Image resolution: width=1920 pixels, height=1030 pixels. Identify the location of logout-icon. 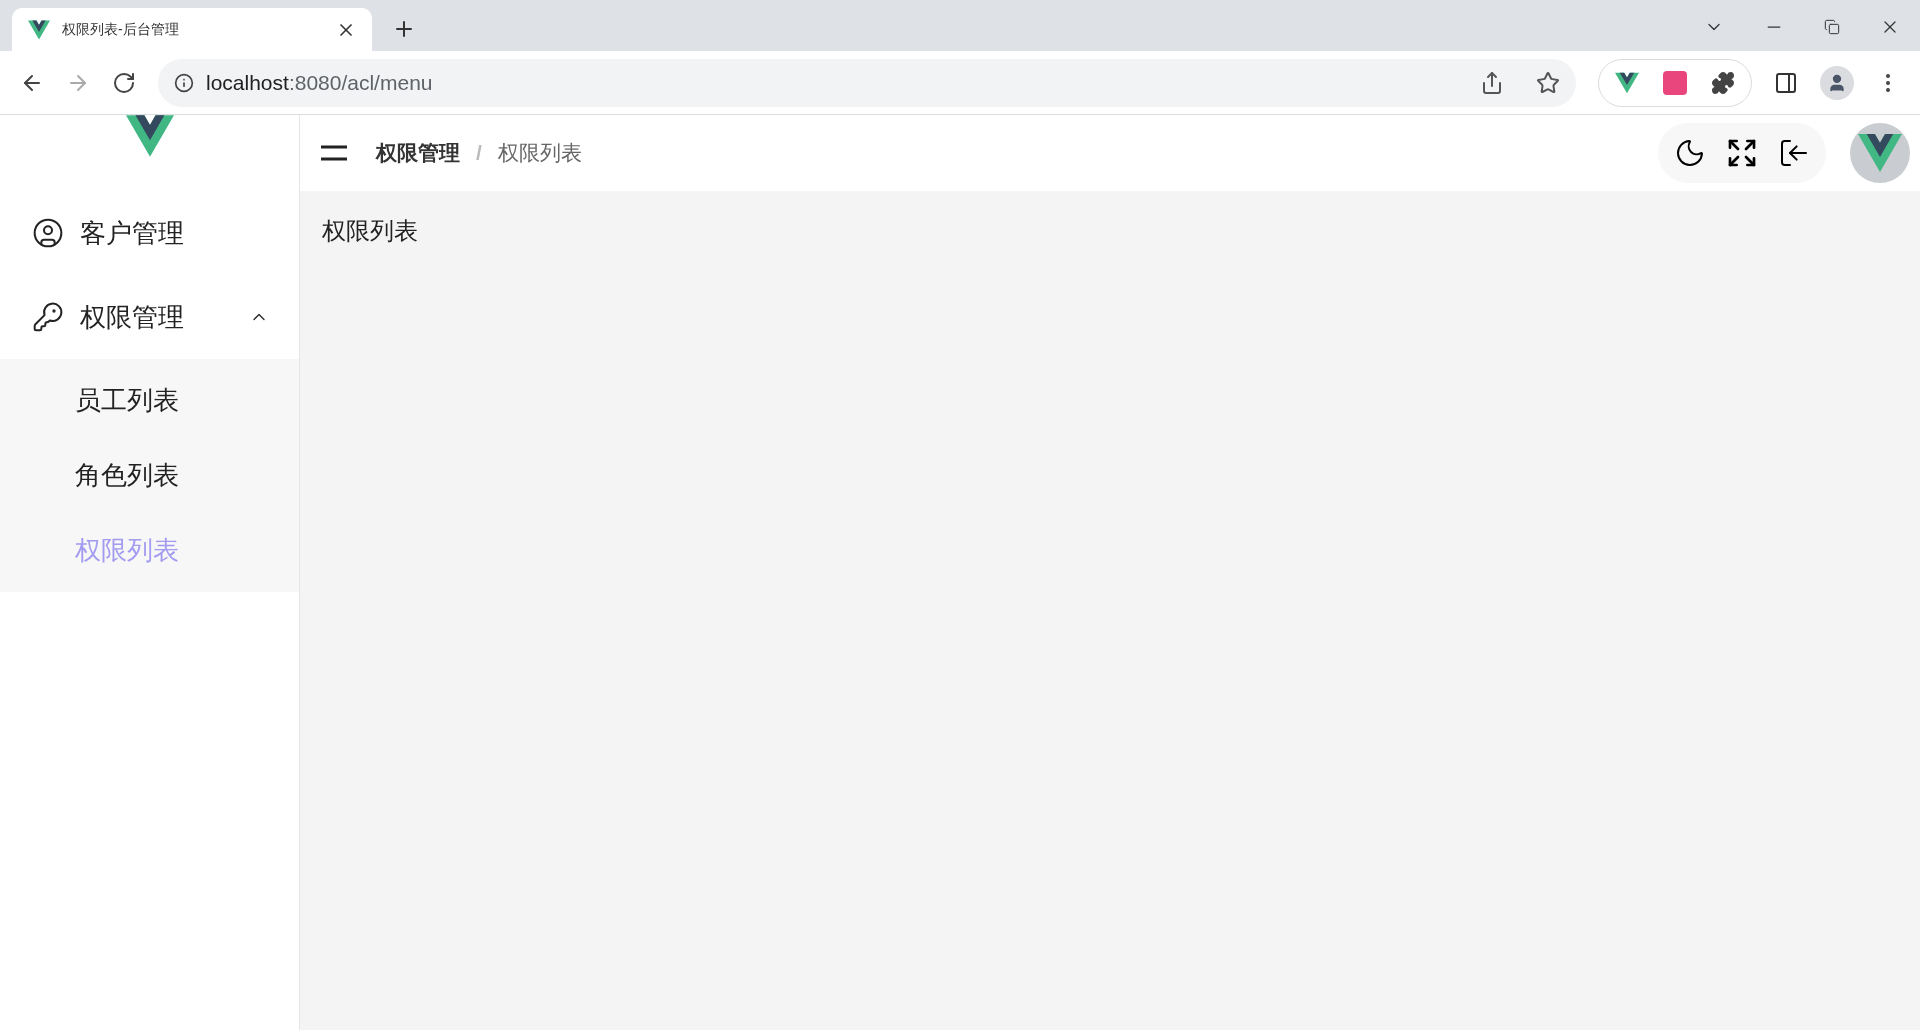
(1794, 153).